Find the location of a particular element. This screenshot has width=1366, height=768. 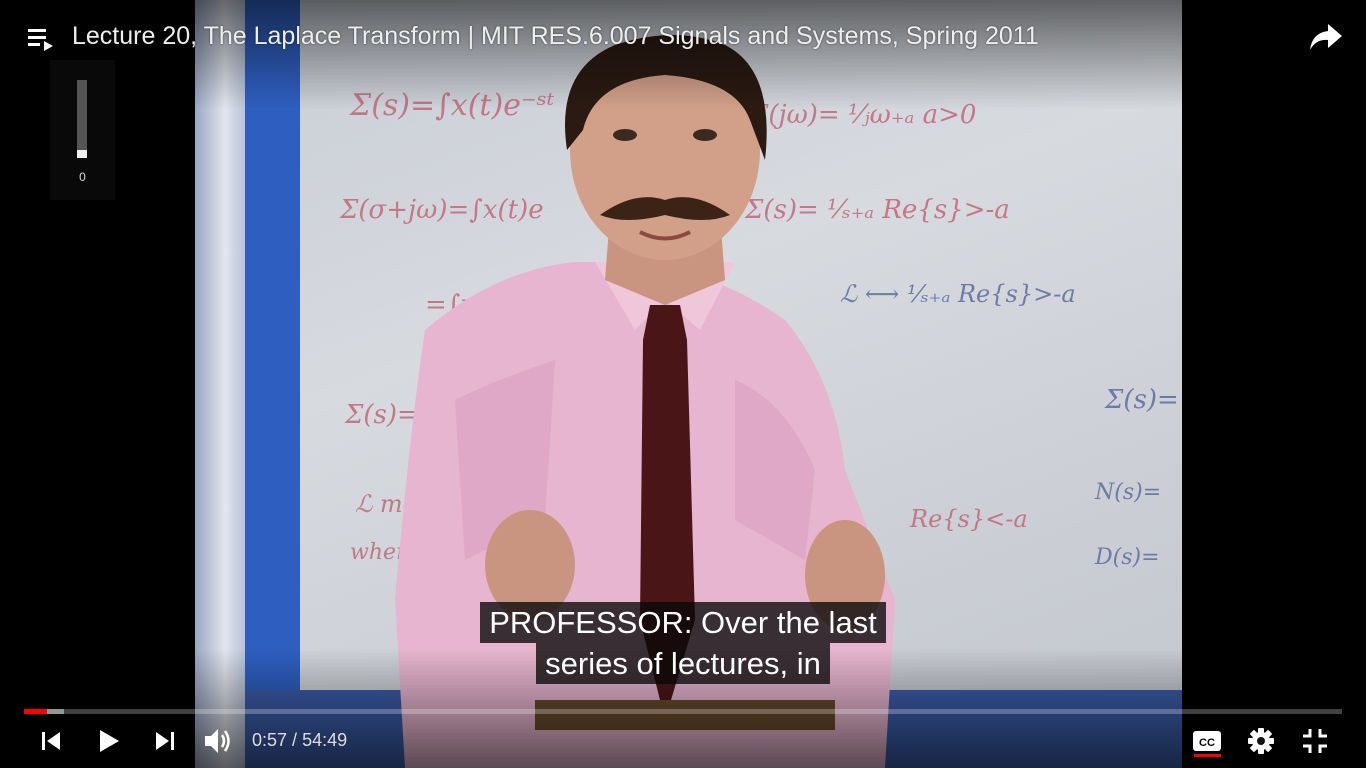

next-icon is located at coordinates (165, 741).